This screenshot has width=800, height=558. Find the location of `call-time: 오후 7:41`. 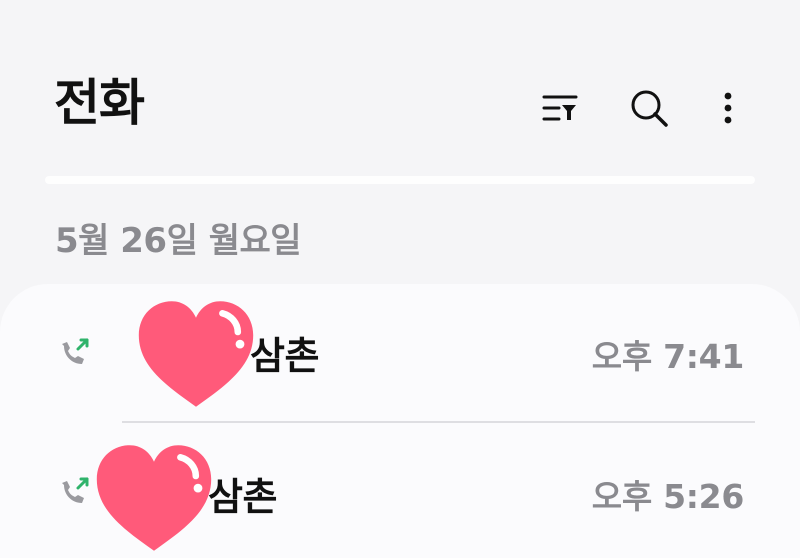

call-time: 오후 7:41 is located at coordinates (668, 356).